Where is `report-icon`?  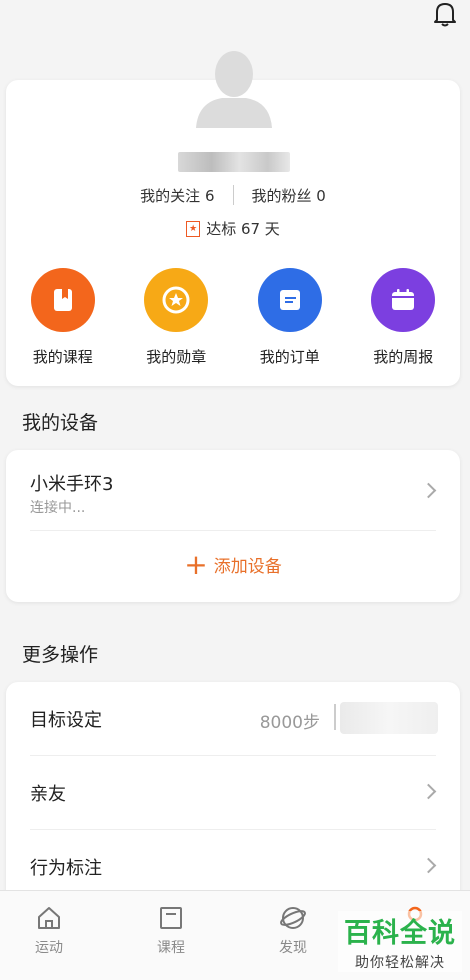 report-icon is located at coordinates (403, 300).